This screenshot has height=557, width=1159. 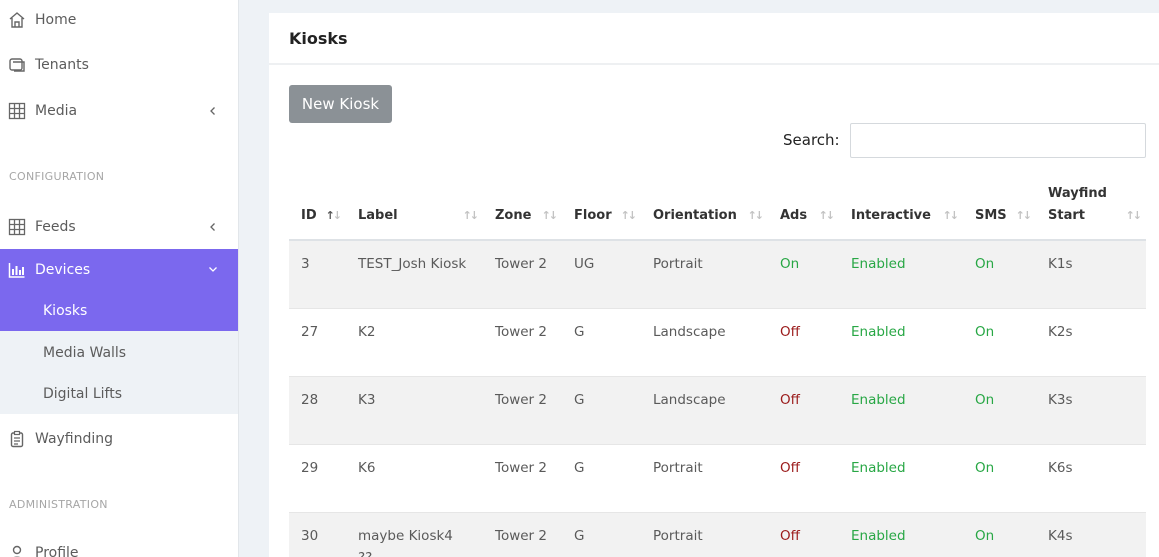 I want to click on nav-wayfinding: Wayfinding, so click(x=119, y=439).